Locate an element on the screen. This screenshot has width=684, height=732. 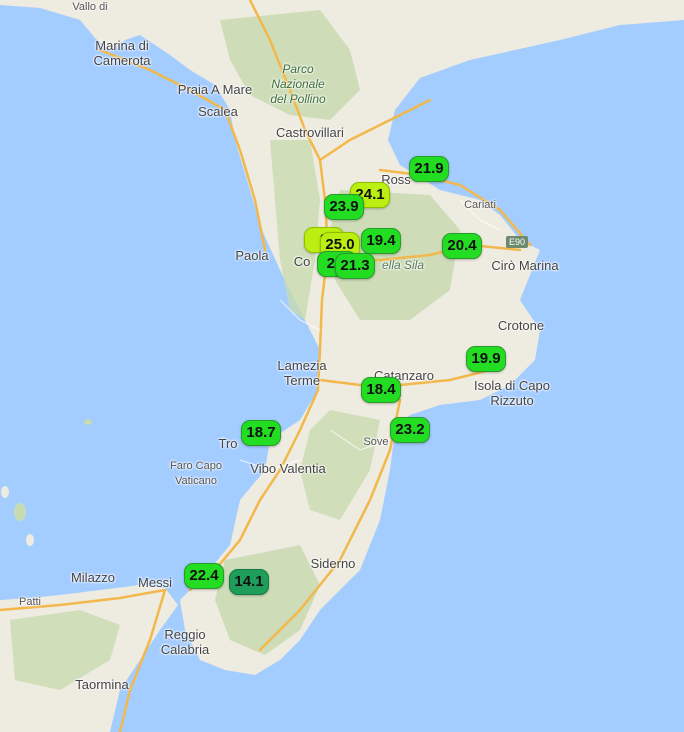
label-vallo-di: Vallo di is located at coordinates (90, 7).